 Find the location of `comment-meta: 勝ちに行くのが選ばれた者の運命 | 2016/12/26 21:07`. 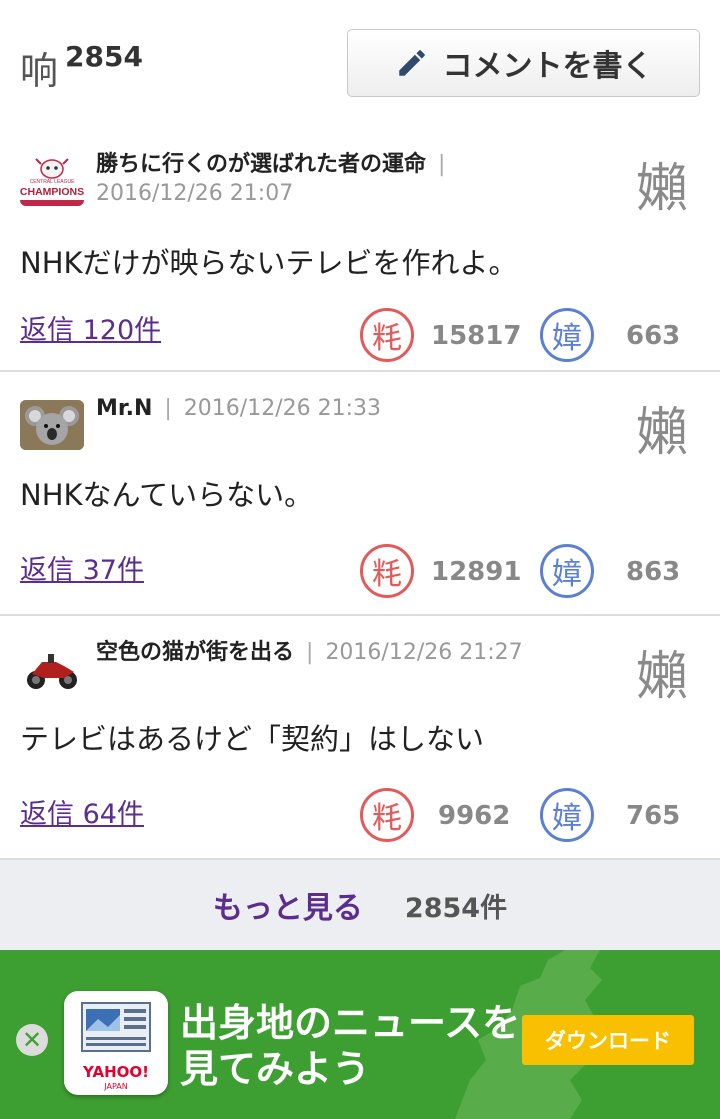

comment-meta: 勝ちに行くのが選ばれた者の運命 | 2016/12/26 21:07 is located at coordinates (358, 179).